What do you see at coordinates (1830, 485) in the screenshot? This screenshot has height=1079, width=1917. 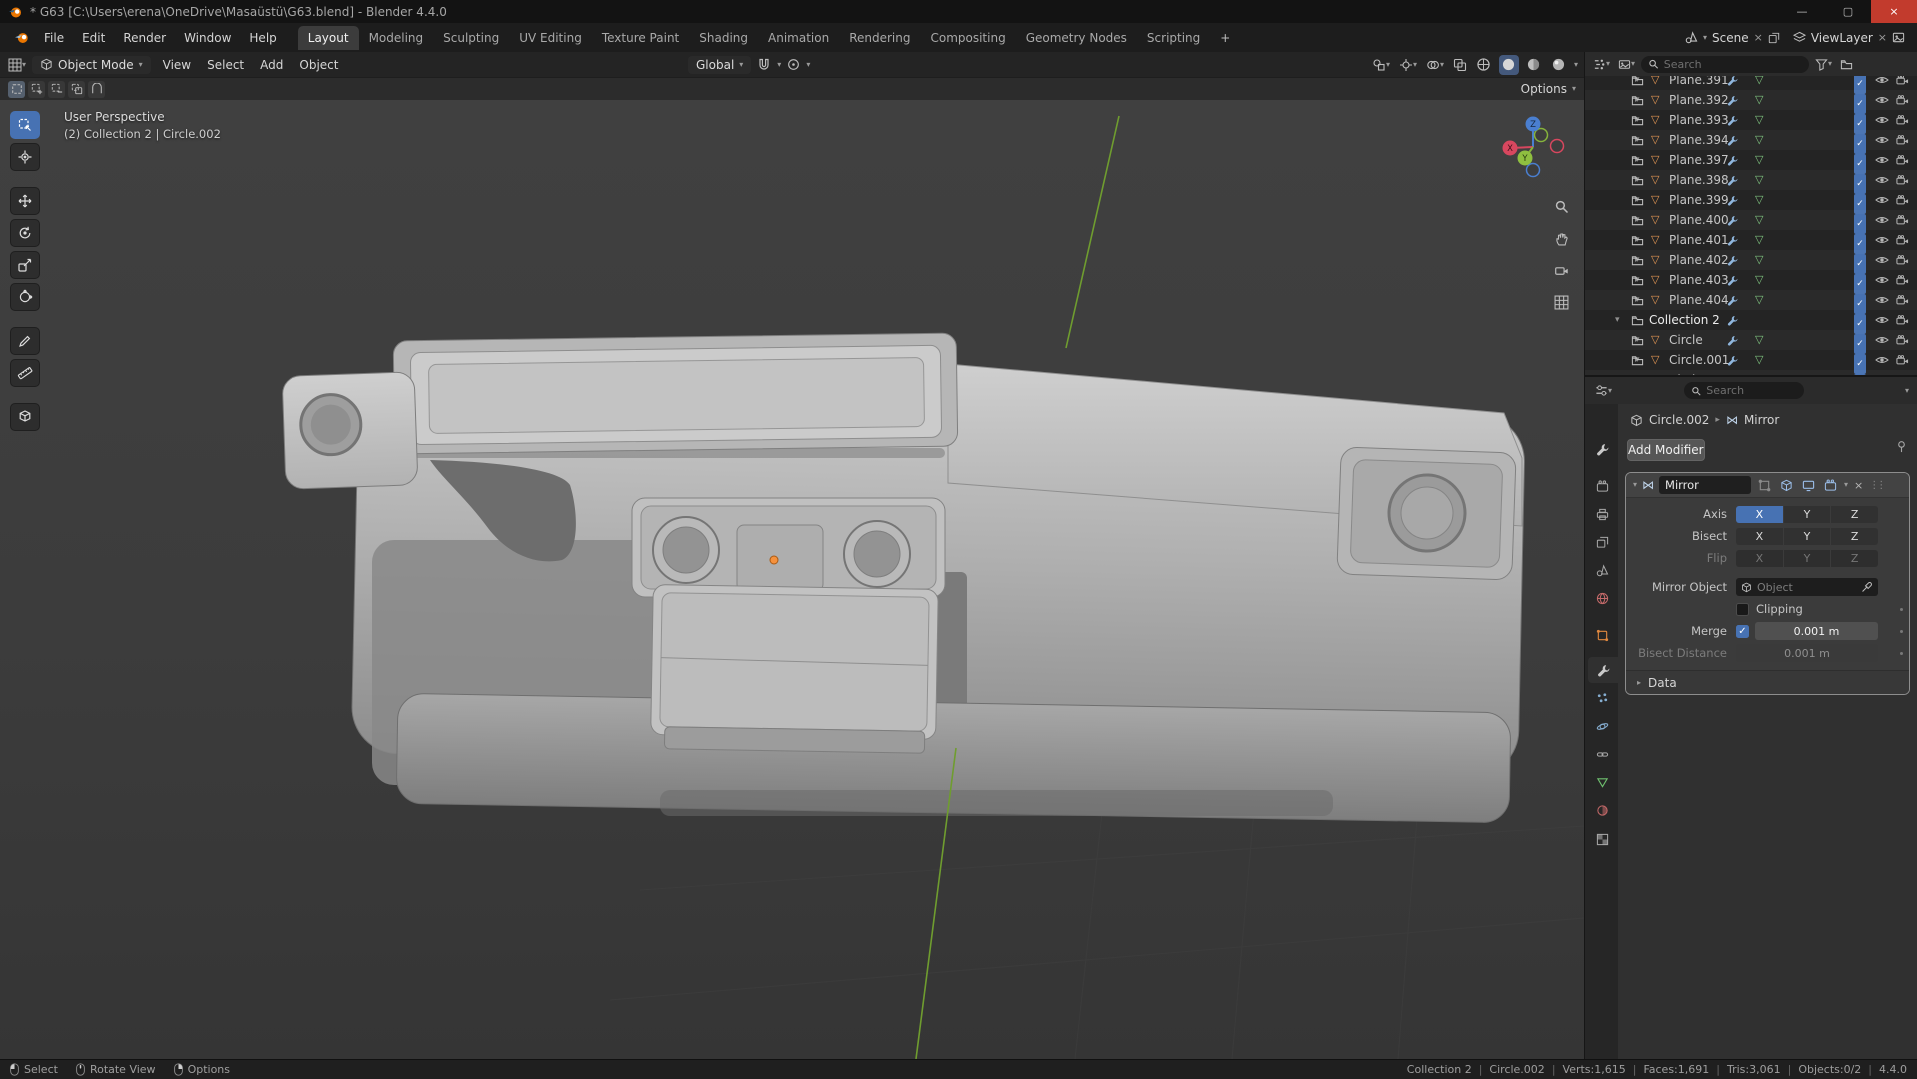 I see `display-render-toggle` at bounding box center [1830, 485].